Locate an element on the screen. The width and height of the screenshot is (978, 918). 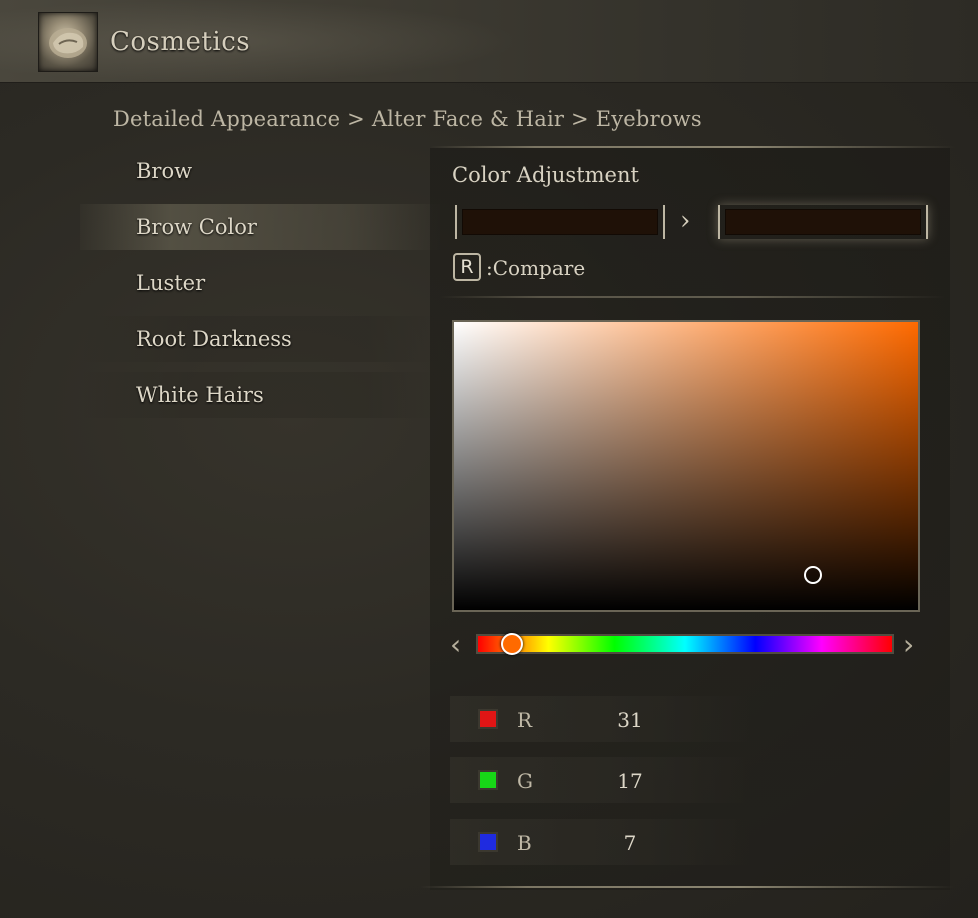
compare-label: :Compare is located at coordinates (536, 268).